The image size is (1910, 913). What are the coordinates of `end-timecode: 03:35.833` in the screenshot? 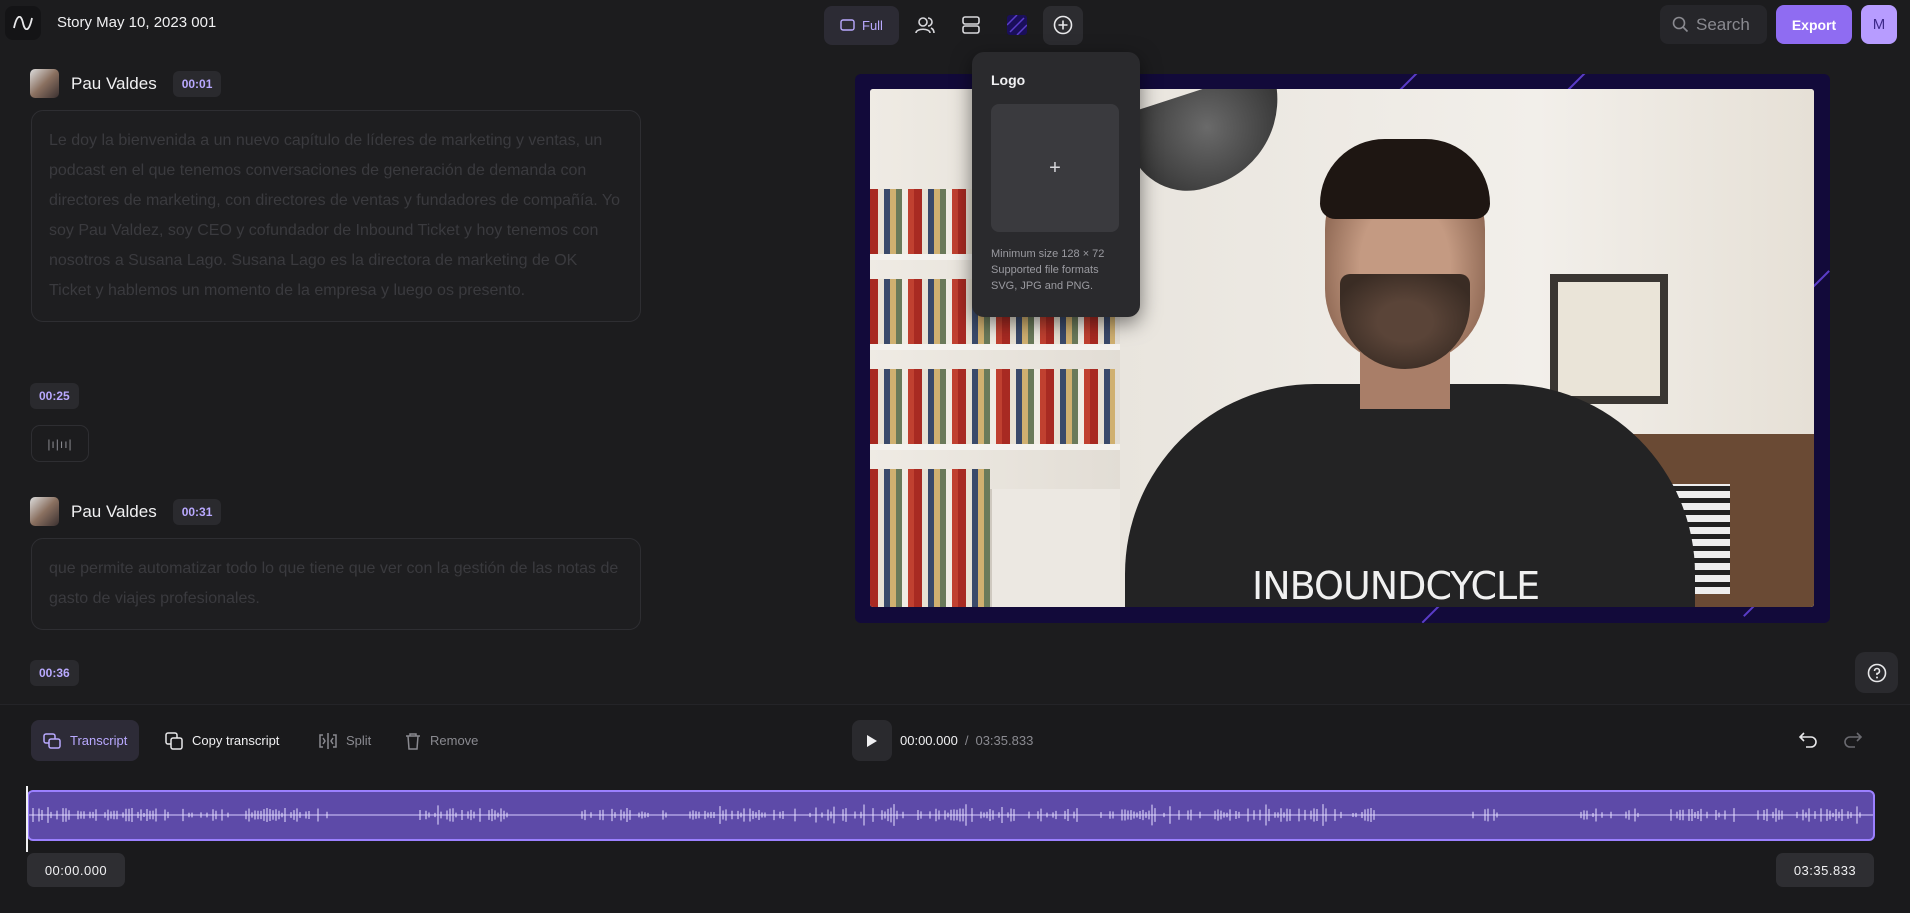 It's located at (1825, 870).